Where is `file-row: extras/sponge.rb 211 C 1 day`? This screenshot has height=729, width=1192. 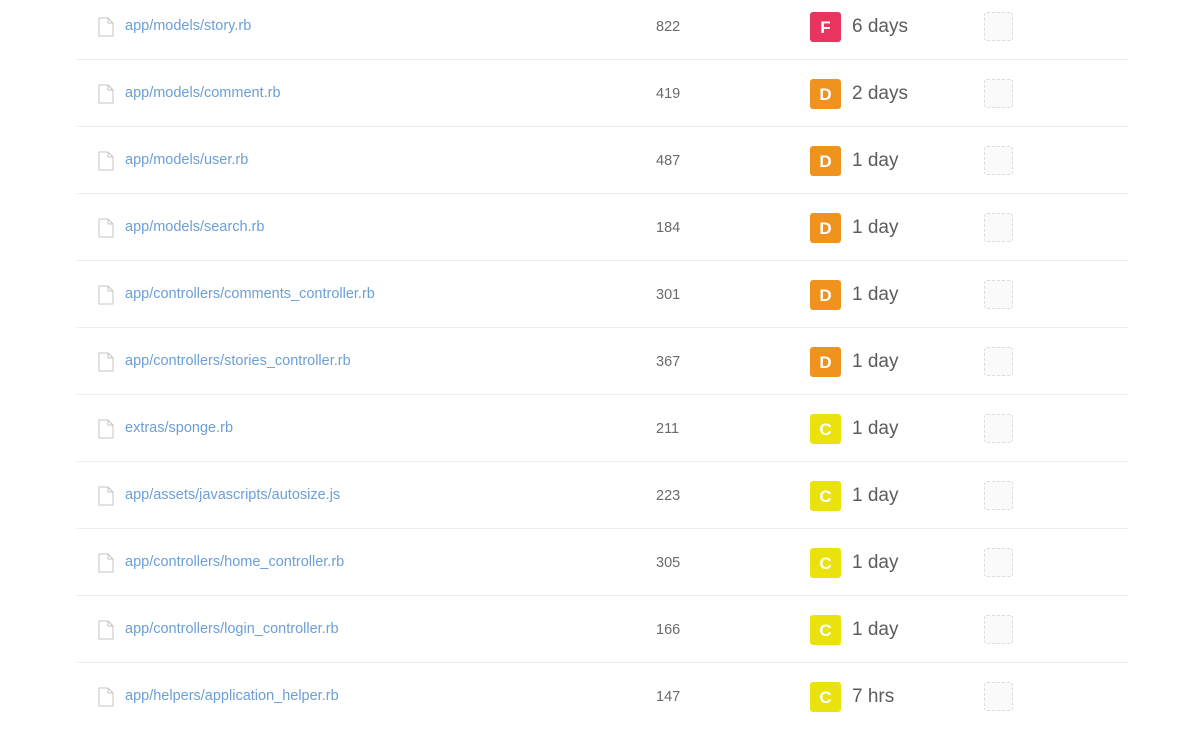 file-row: extras/sponge.rb 211 C 1 day is located at coordinates (602, 428).